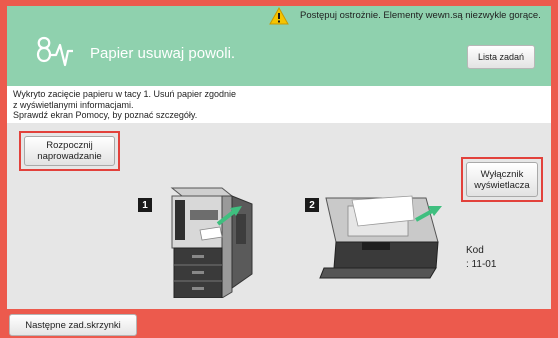  What do you see at coordinates (211, 242) in the screenshot?
I see `printer-open-door-illustration` at bounding box center [211, 242].